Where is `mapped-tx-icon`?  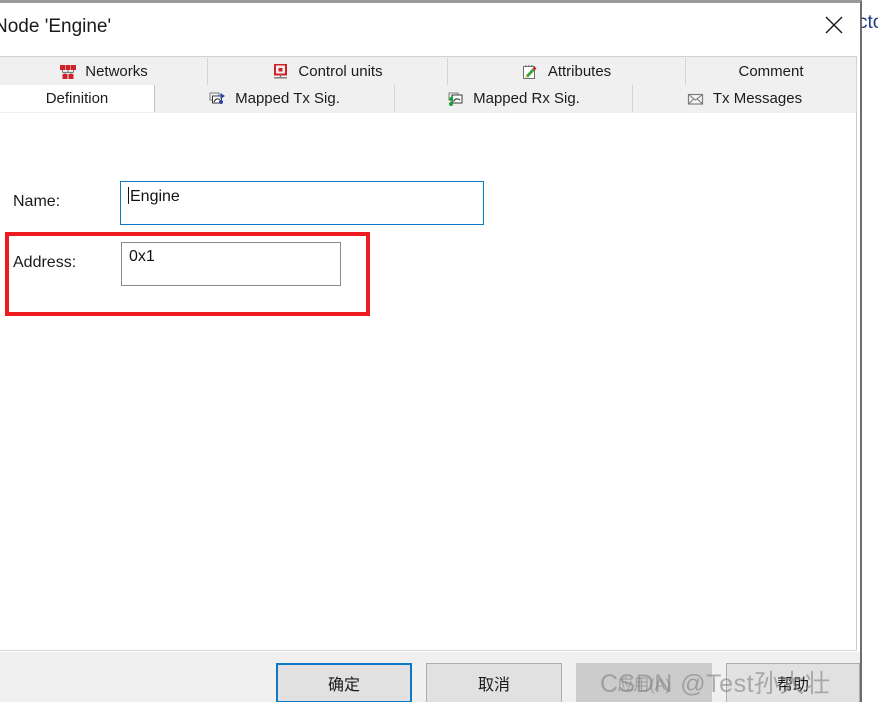
mapped-tx-icon is located at coordinates (218, 99).